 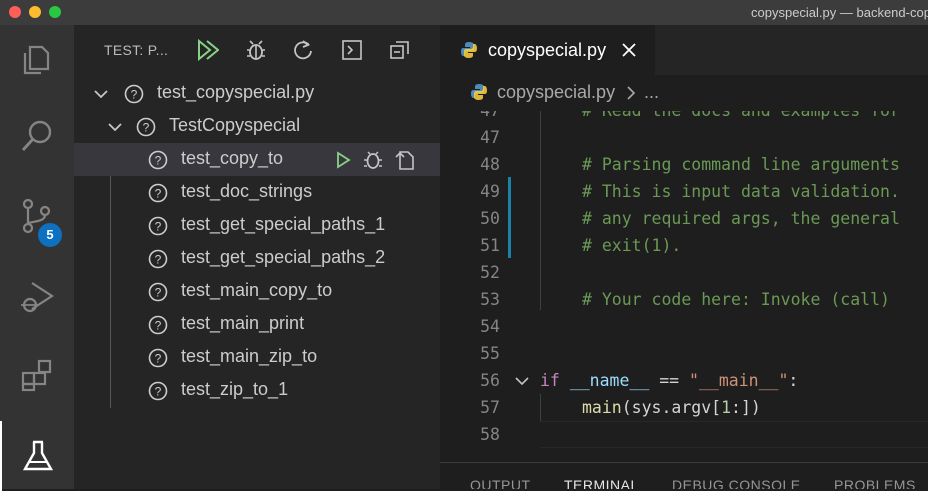 What do you see at coordinates (352, 50) in the screenshot?
I see `terminal-icon` at bounding box center [352, 50].